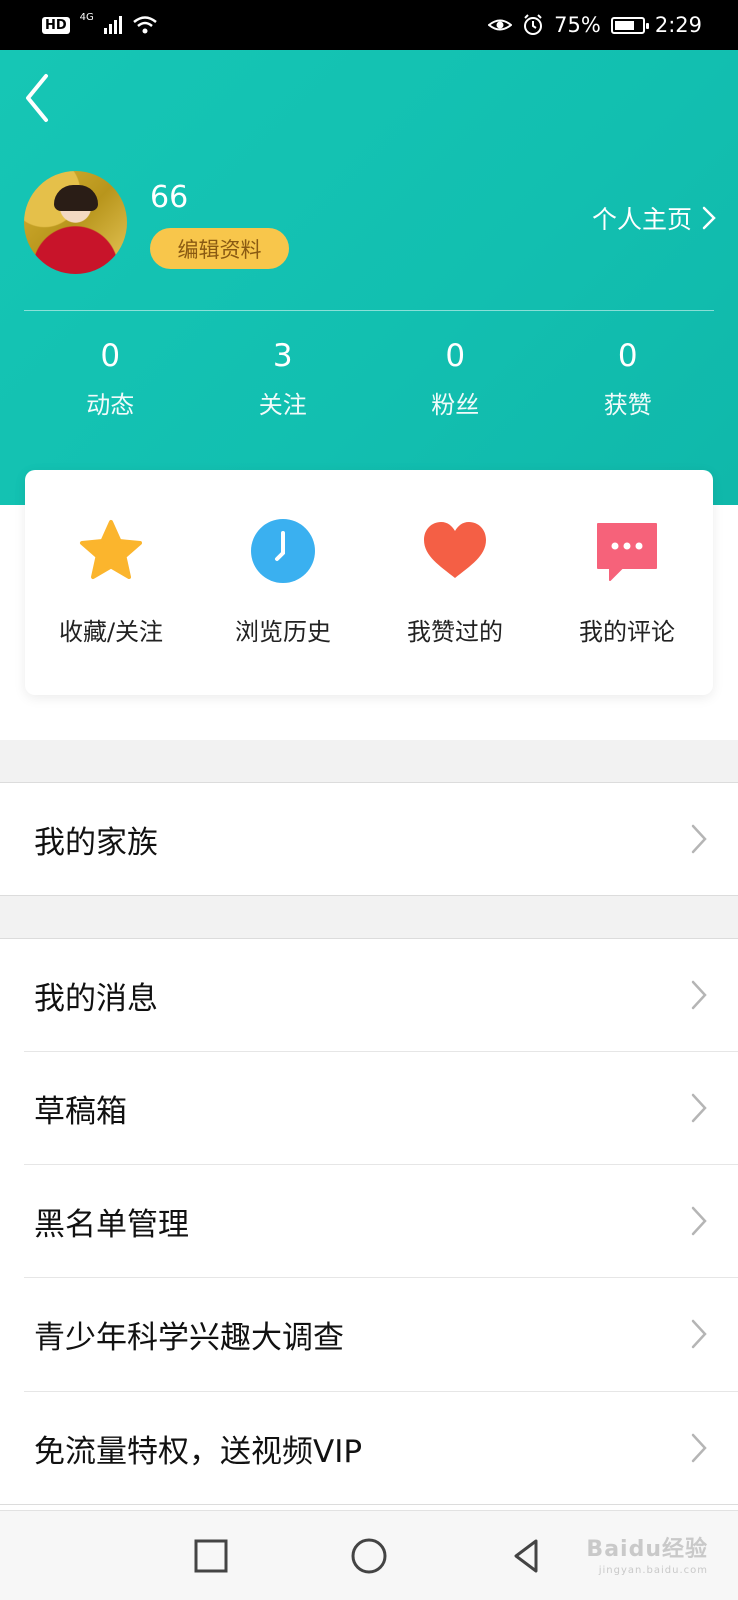 This screenshot has height=1600, width=738. Describe the element at coordinates (678, 25) in the screenshot. I see `clock-time: 2:29` at that location.